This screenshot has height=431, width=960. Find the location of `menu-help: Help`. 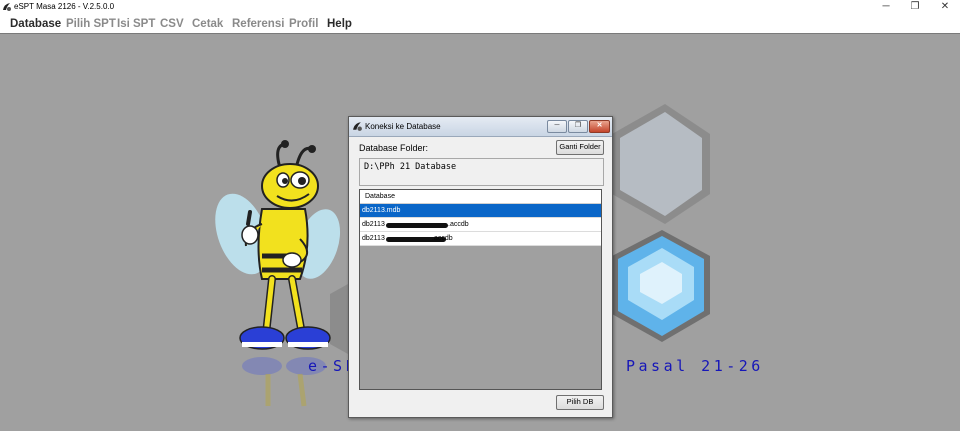

menu-help: Help is located at coordinates (339, 24).